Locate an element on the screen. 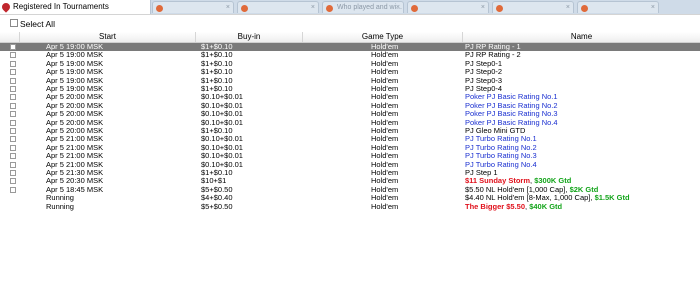  row-buyin: $0.10+$0.01 is located at coordinates (222, 147).